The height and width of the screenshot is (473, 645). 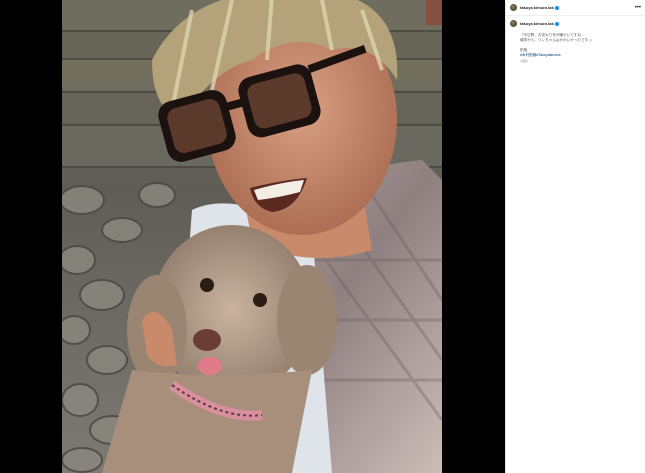 What do you see at coordinates (575, 23) in the screenshot?
I see `caption-header: takuya.kimura.tak` at bounding box center [575, 23].